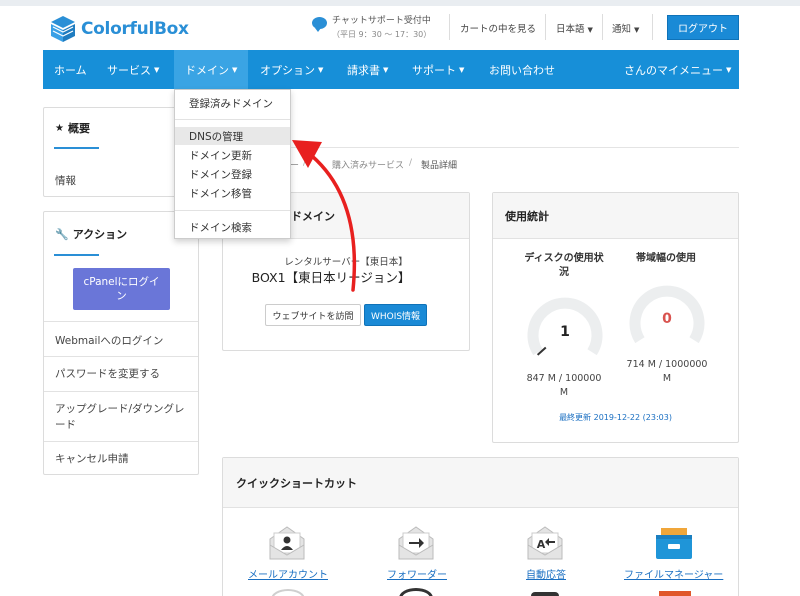 The image size is (800, 596). I want to click on shortcut-autoresponder: 自動応答, so click(546, 573).